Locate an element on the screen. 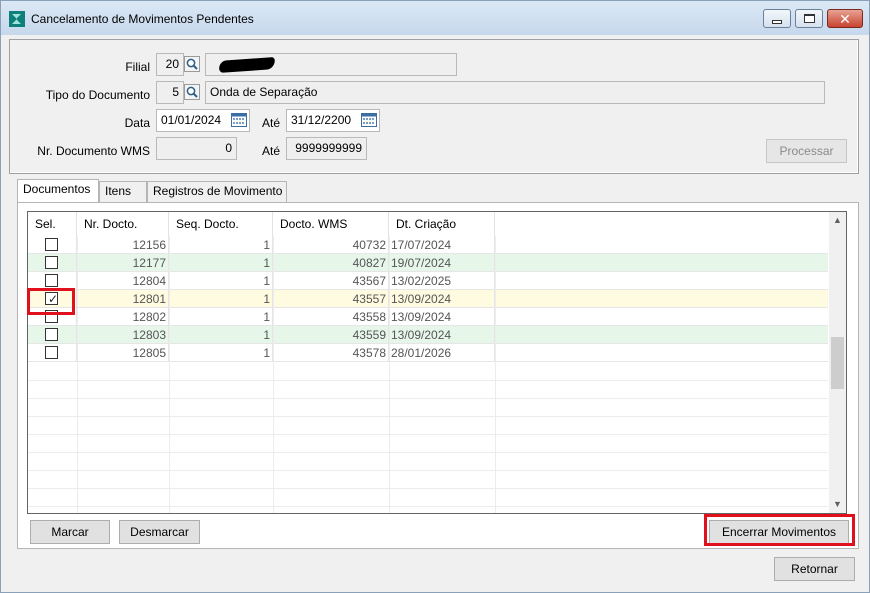  cell-nr: 12156 is located at coordinates (123, 245).